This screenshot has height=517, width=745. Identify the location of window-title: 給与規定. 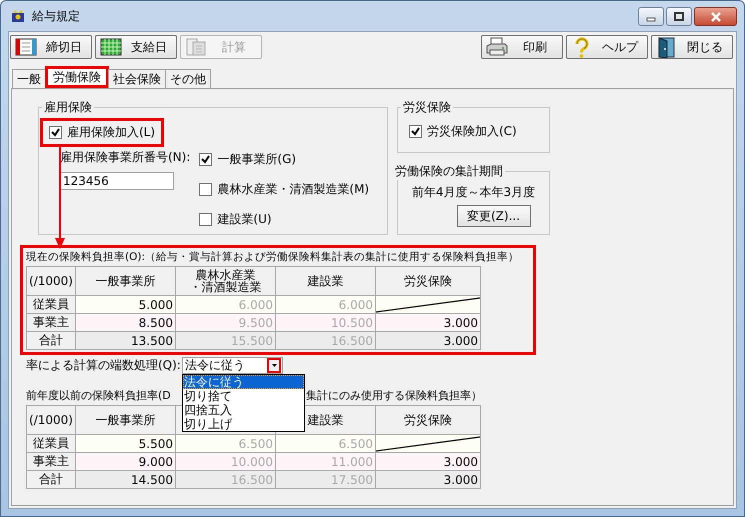
(56, 16).